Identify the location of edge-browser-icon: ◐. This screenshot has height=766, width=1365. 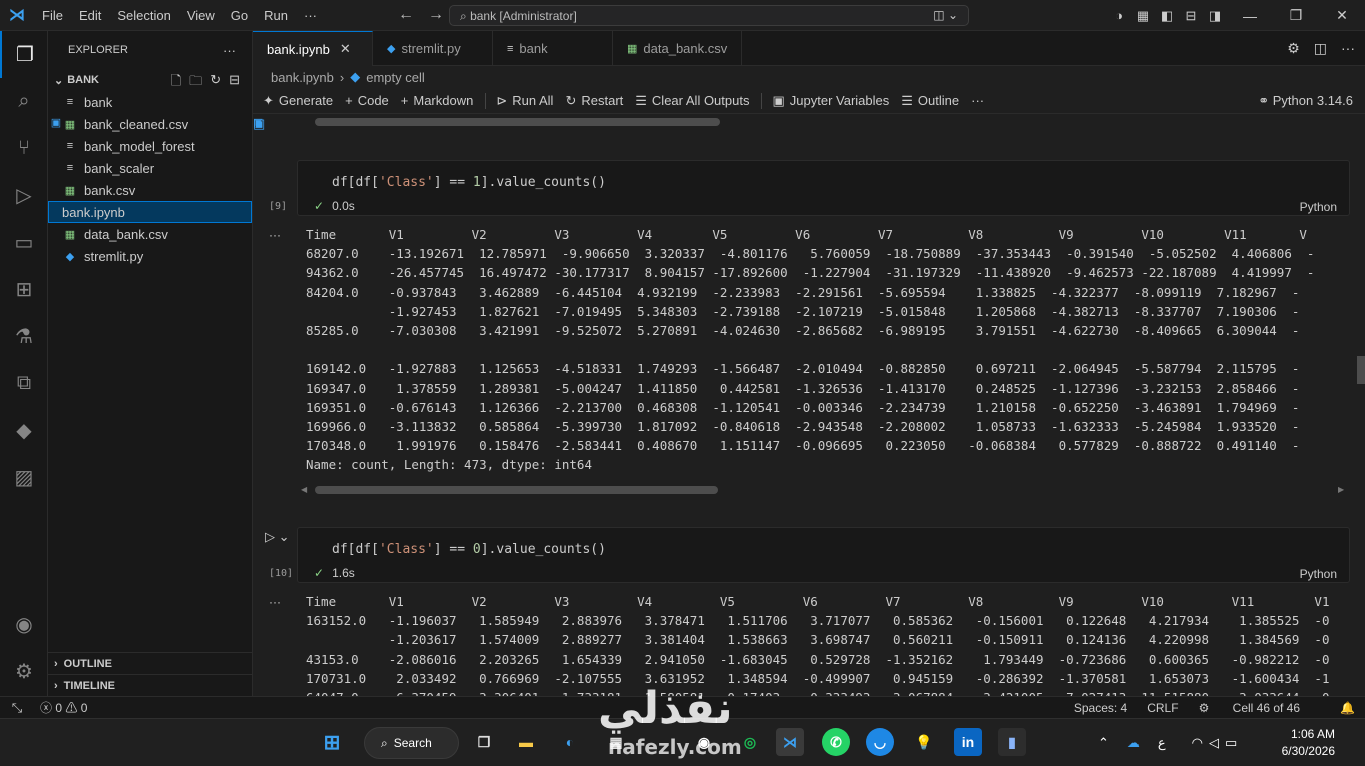
(570, 742).